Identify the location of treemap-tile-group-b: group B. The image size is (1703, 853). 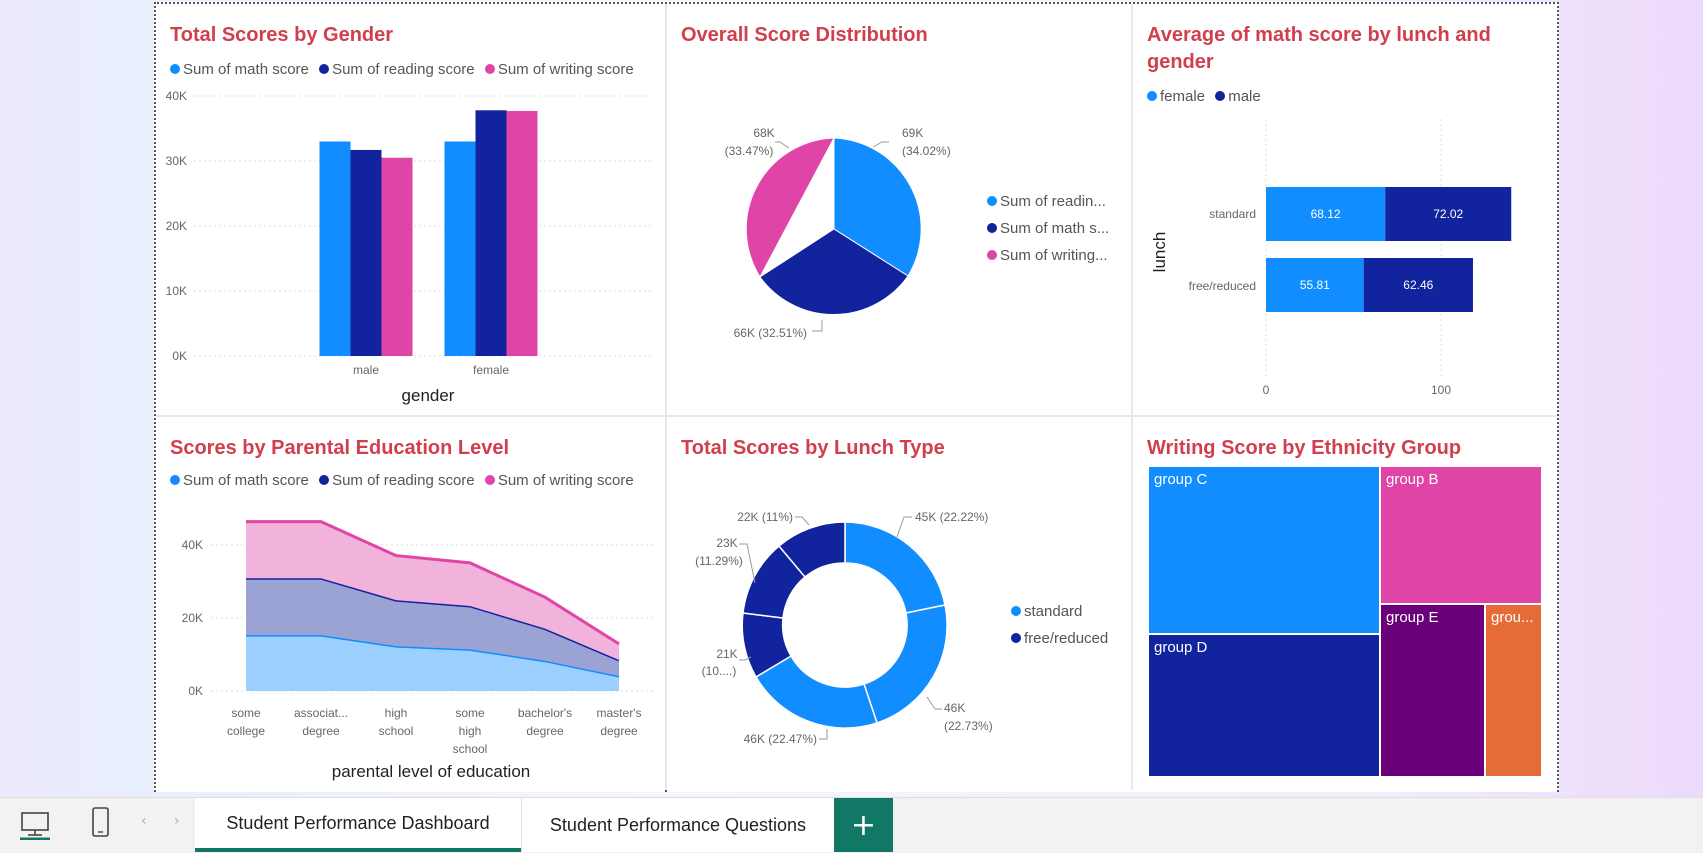
(1461, 535).